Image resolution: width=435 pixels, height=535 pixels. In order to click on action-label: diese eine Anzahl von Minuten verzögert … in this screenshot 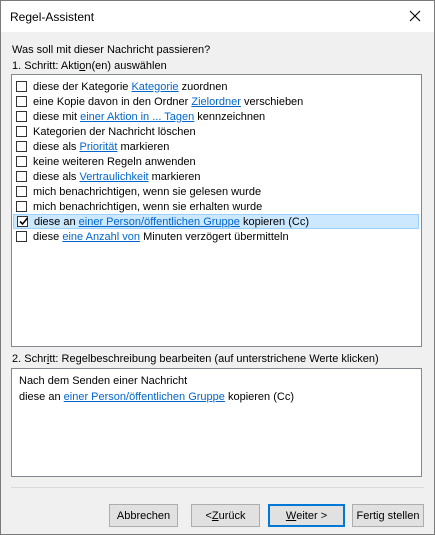, I will do `click(161, 236)`.